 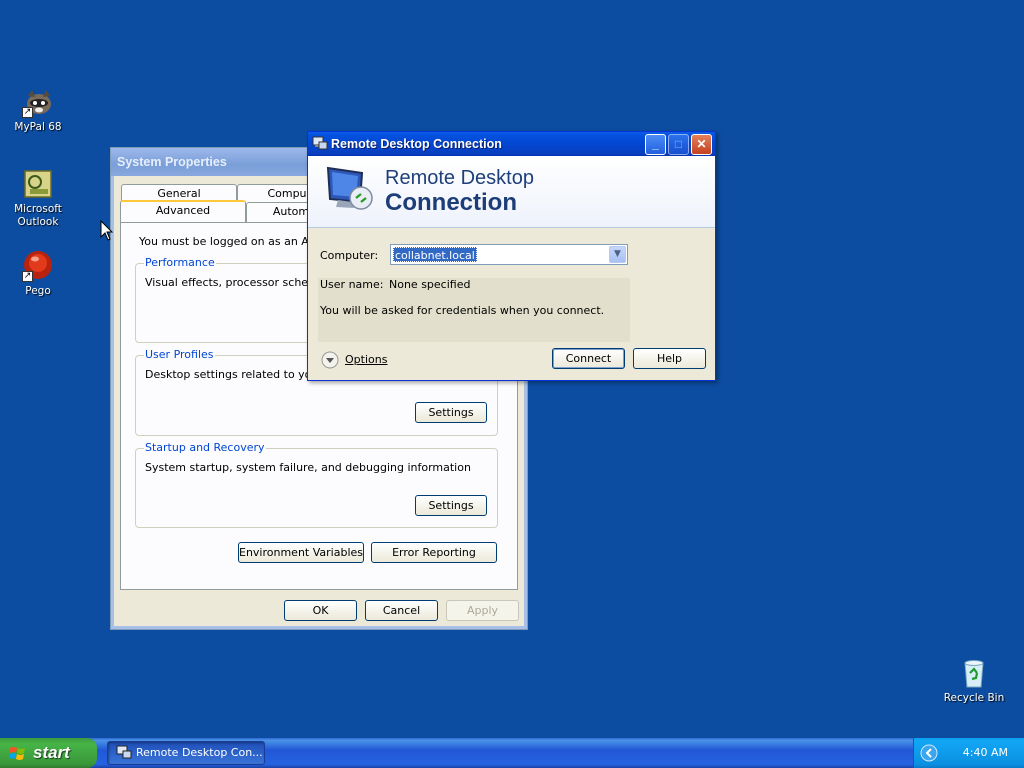 What do you see at coordinates (172, 162) in the screenshot?
I see `window-title: System Properties` at bounding box center [172, 162].